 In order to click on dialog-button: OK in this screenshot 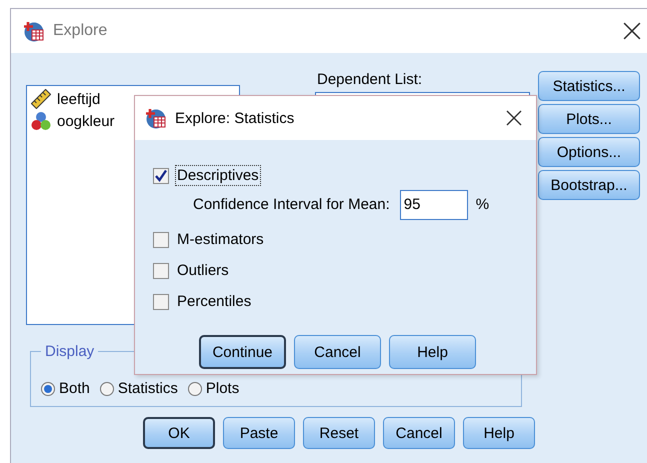, I will do `click(179, 433)`.